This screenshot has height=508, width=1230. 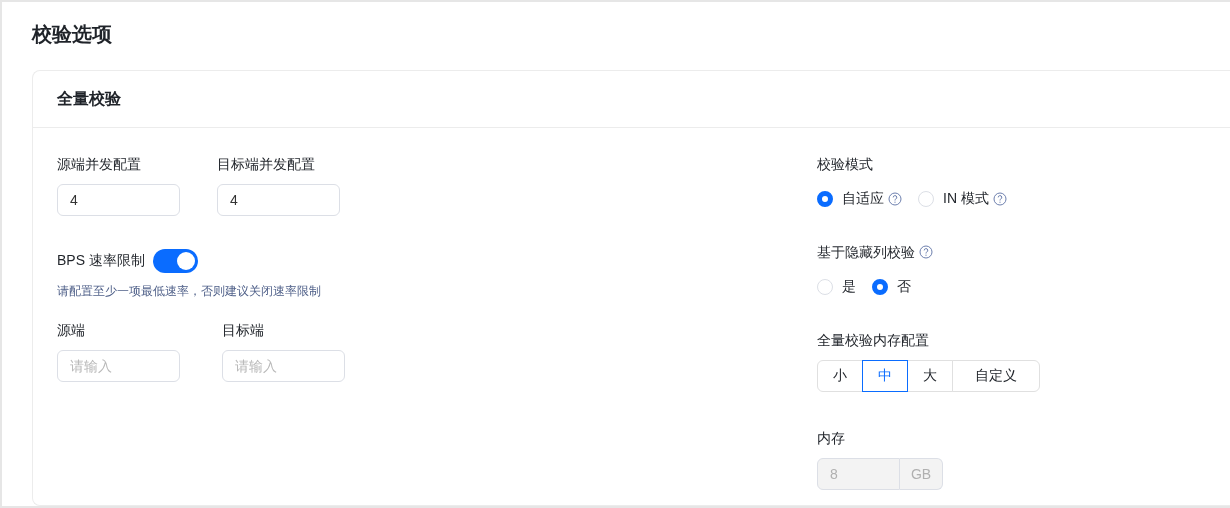 I want to click on segment-button: 大, so click(x=930, y=376).